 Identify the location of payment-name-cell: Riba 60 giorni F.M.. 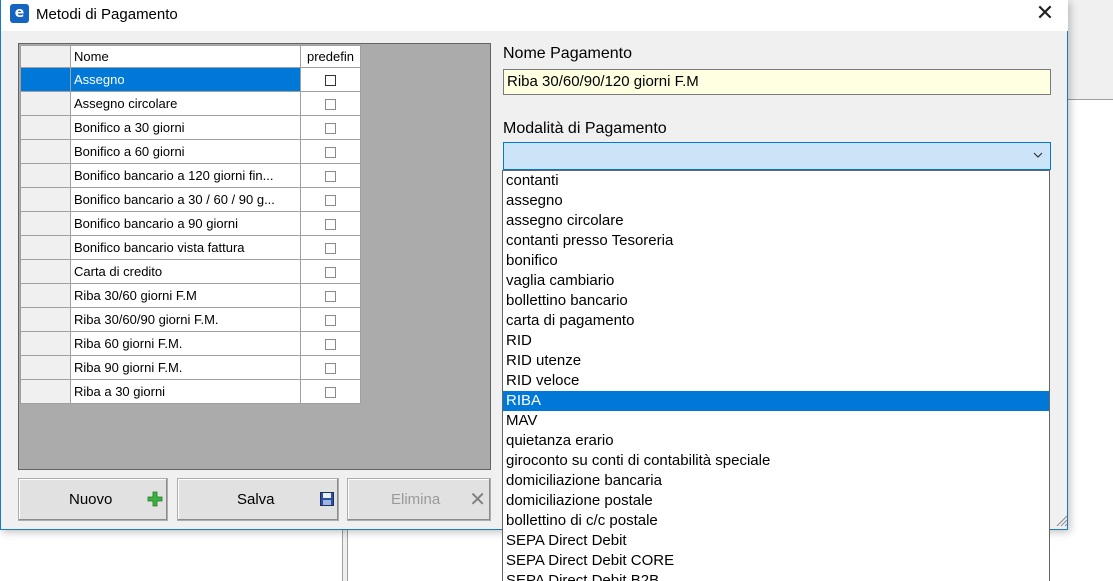
(185, 343).